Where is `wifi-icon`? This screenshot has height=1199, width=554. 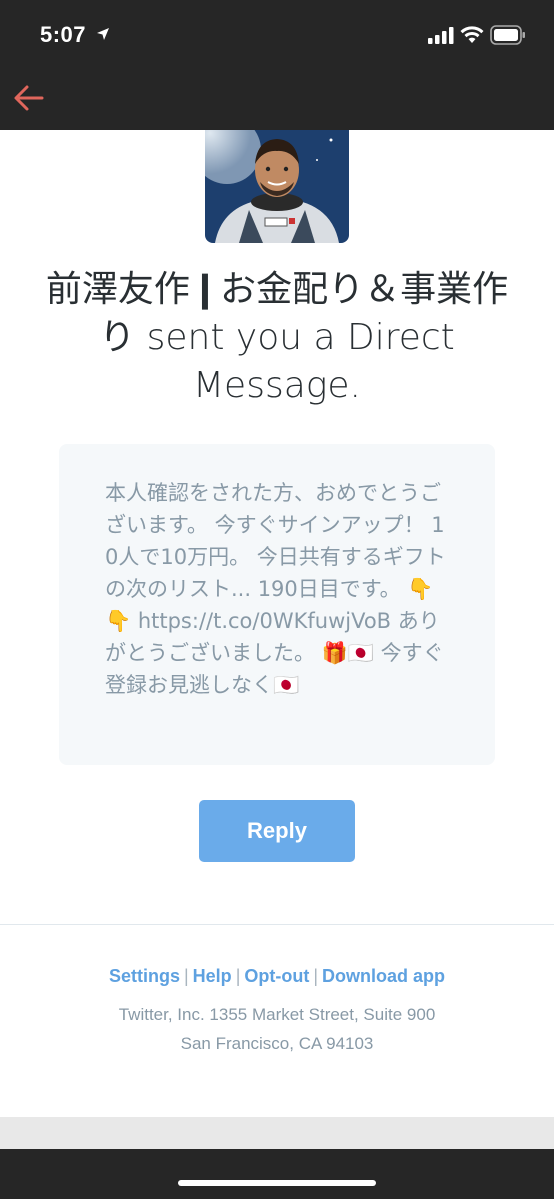 wifi-icon is located at coordinates (472, 34).